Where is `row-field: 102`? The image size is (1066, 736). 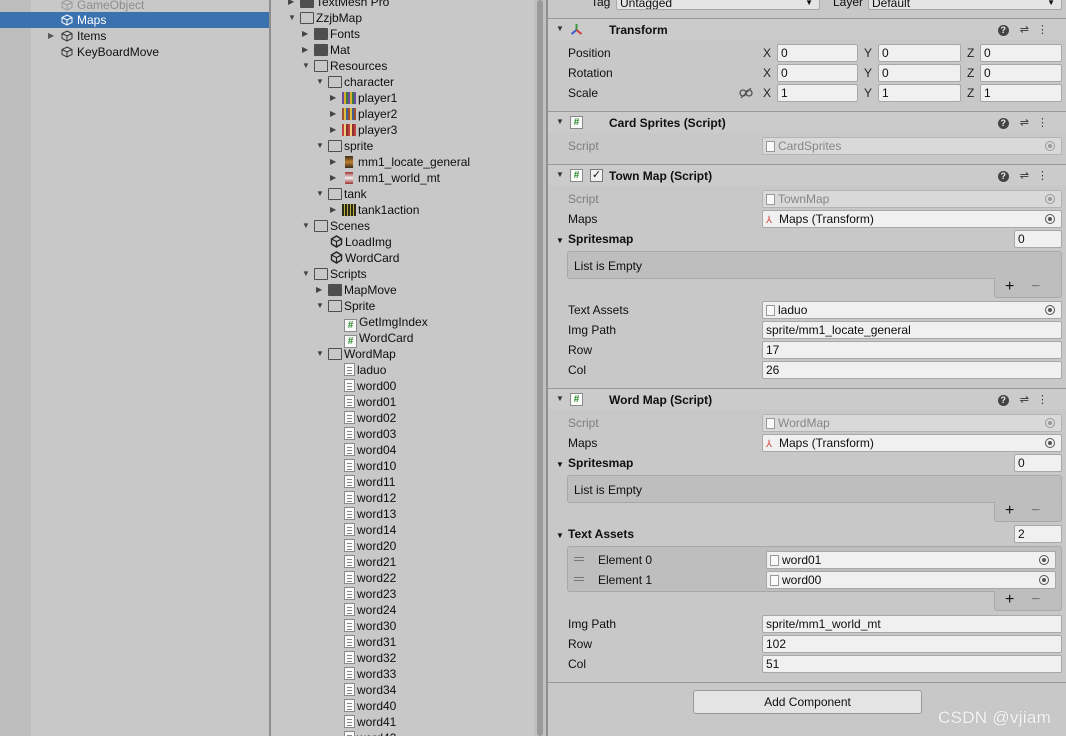
row-field: 102 is located at coordinates (912, 644).